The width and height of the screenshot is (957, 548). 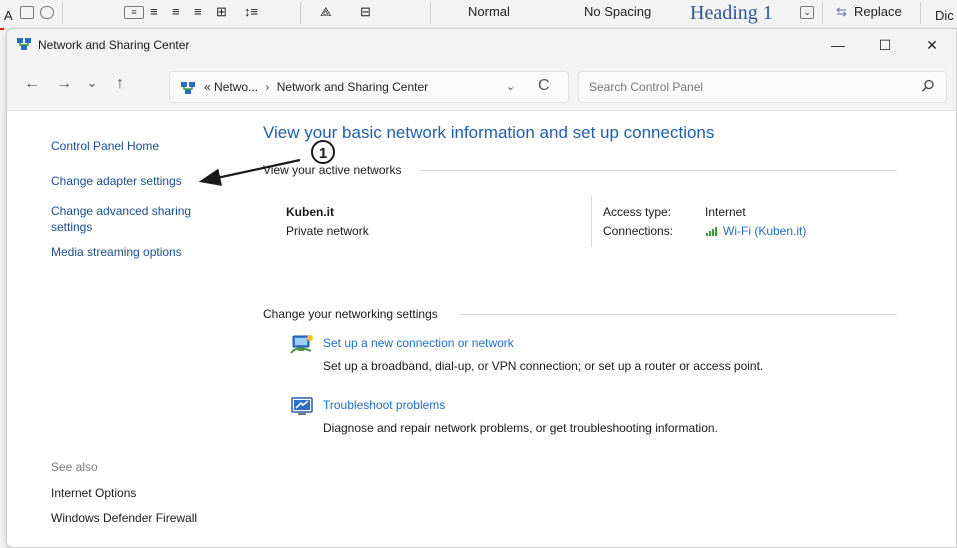 I want to click on style-no-spacing: No Spacing, so click(x=617, y=11).